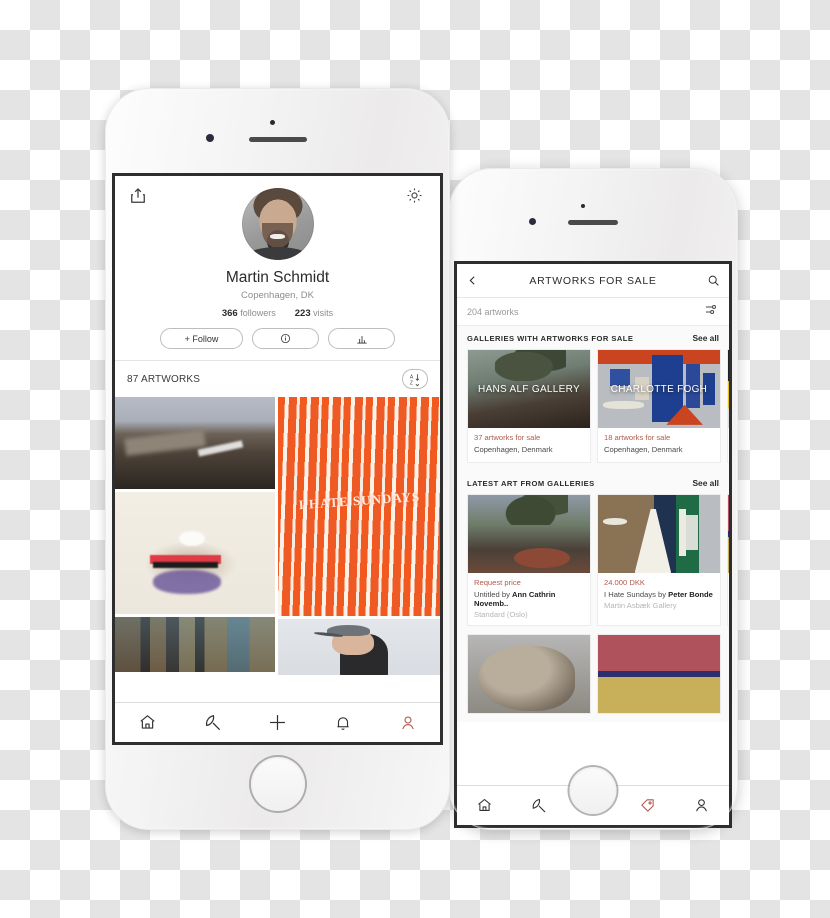 The height and width of the screenshot is (918, 830). What do you see at coordinates (659, 534) in the screenshot?
I see `i-hate-sundays-painting` at bounding box center [659, 534].